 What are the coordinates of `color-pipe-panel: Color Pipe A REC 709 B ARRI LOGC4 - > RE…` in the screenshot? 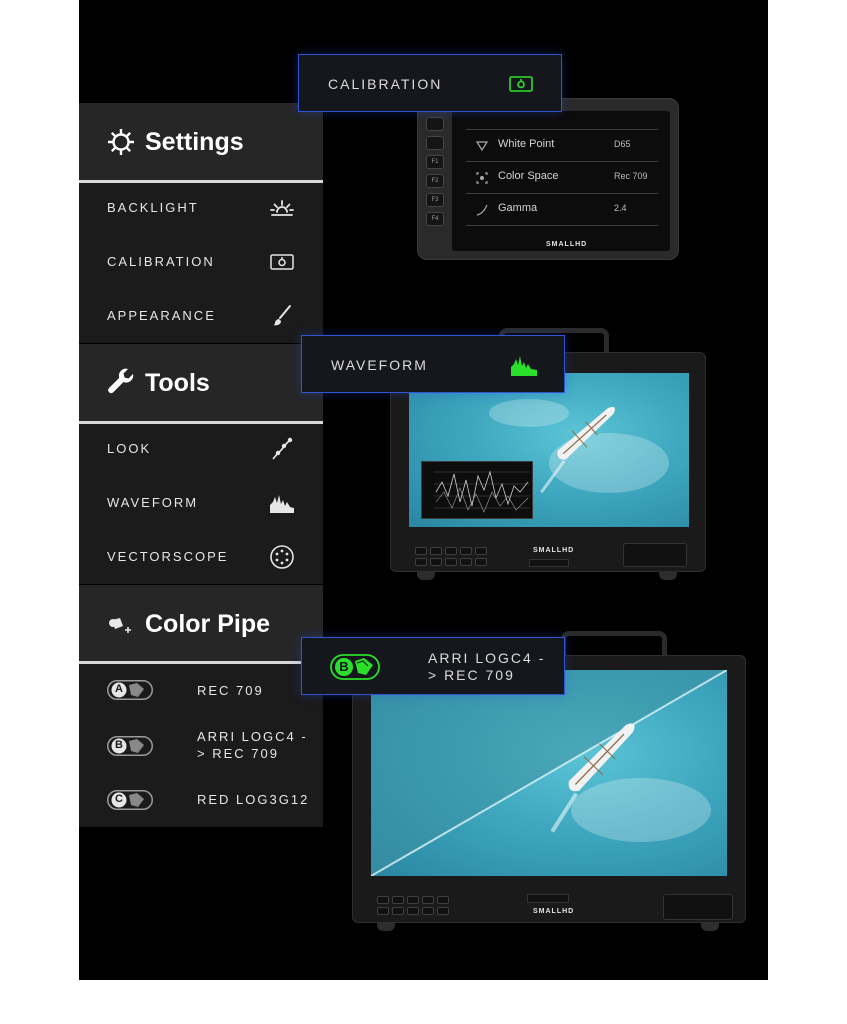 It's located at (201, 706).